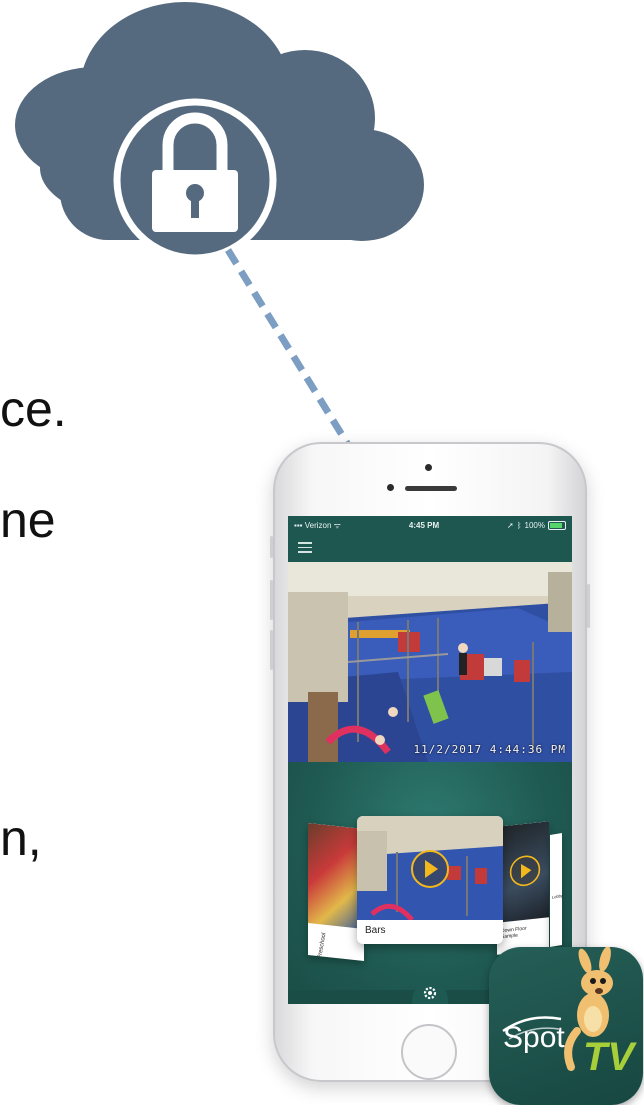 Image resolution: width=644 pixels, height=1105 pixels. I want to click on app-brand-suffix: TV, so click(609, 1057).